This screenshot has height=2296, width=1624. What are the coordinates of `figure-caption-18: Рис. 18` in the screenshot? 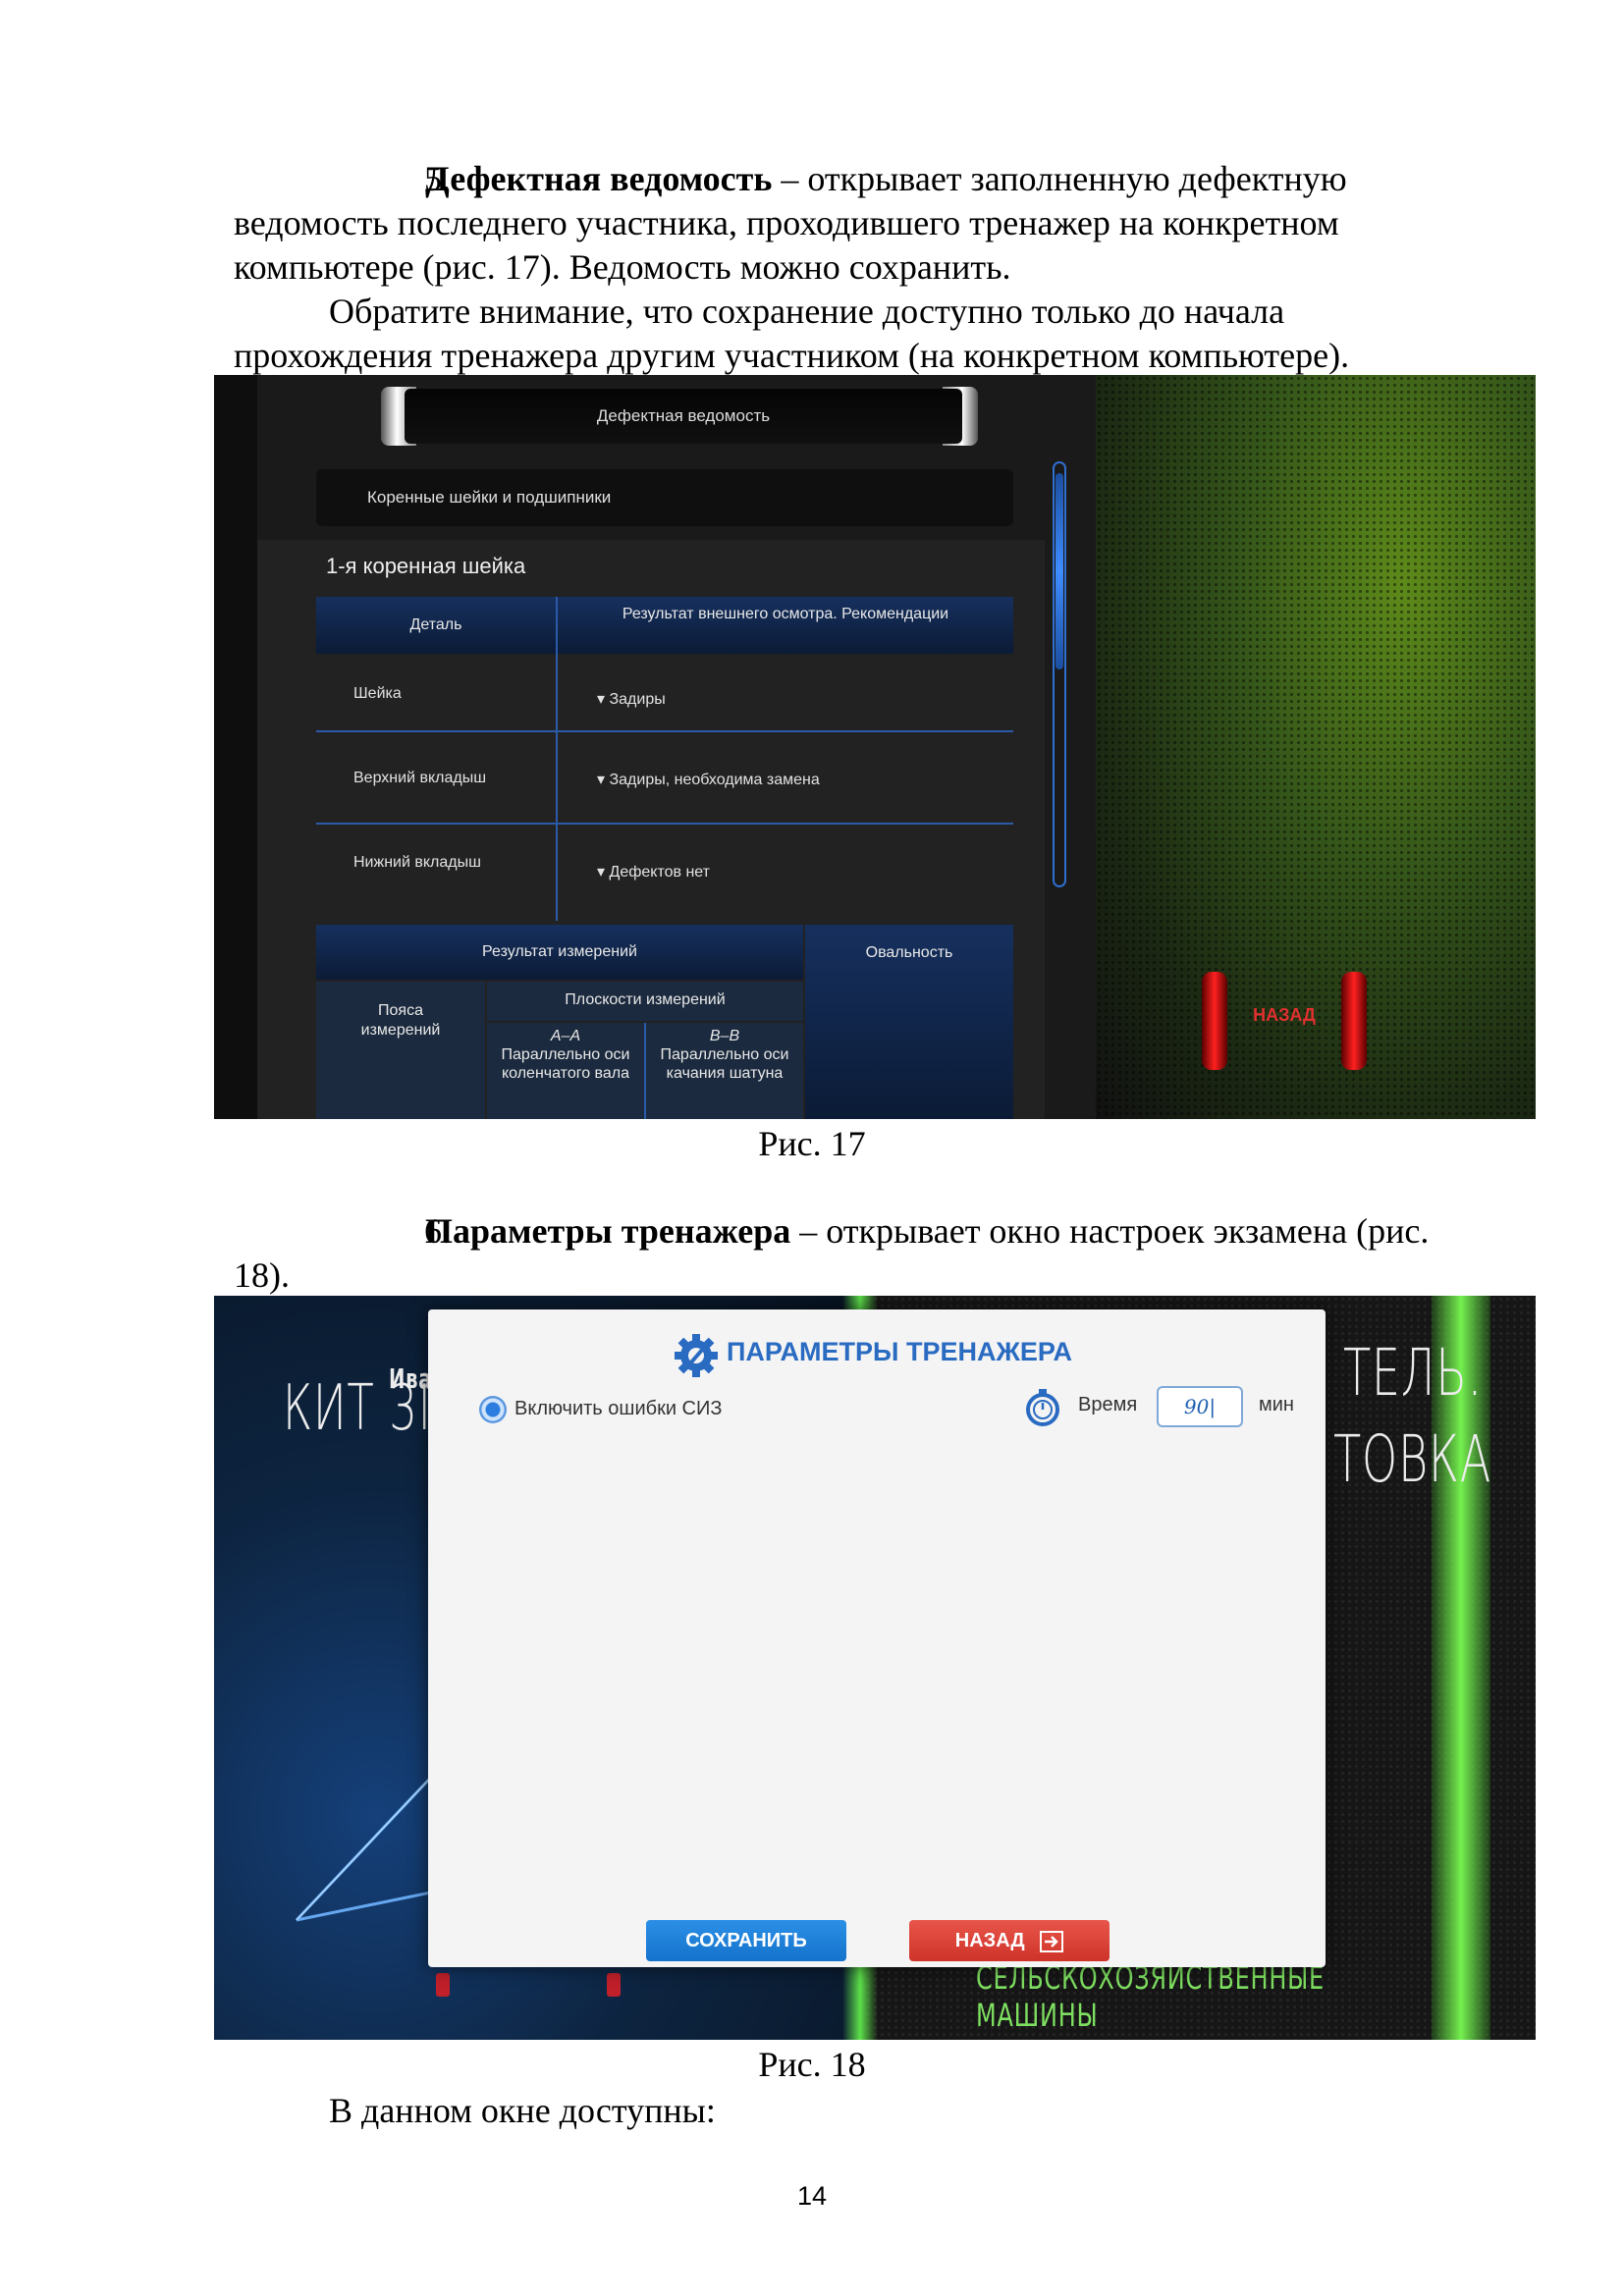 It's located at (812, 2064).